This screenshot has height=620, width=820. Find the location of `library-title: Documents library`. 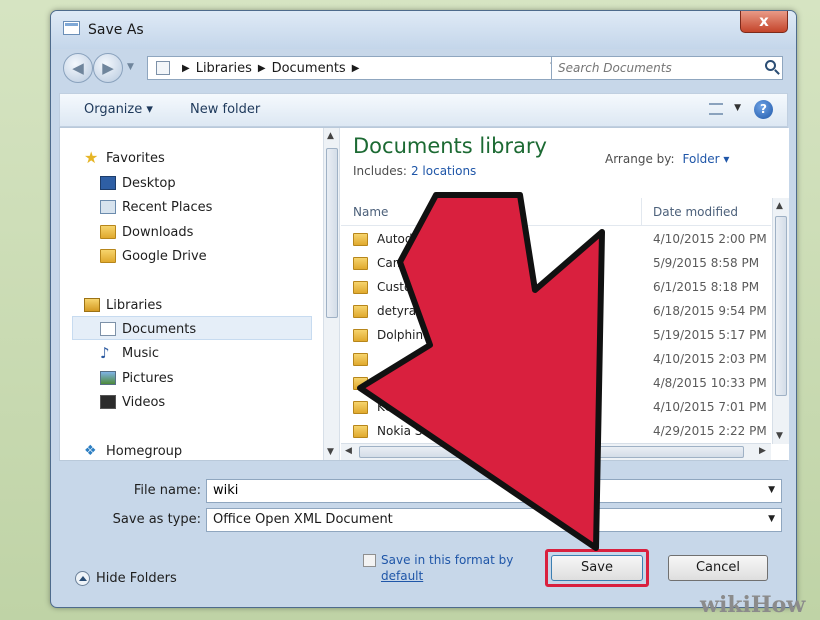

library-title: Documents library is located at coordinates (450, 146).